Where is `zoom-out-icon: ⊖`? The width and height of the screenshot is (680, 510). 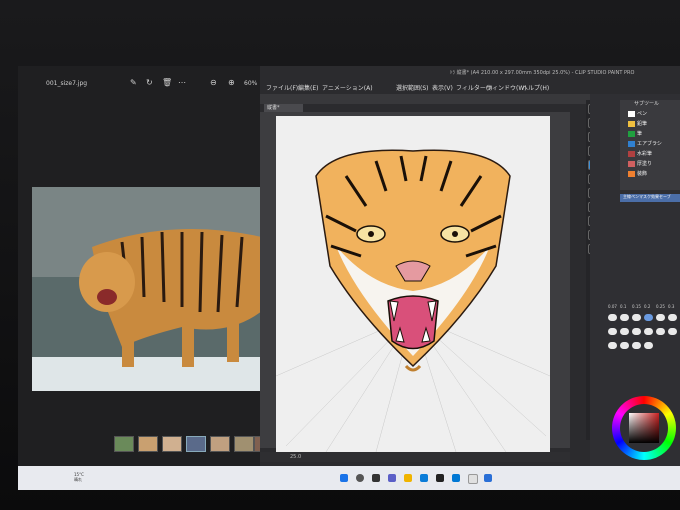
zoom-out-icon: ⊖ is located at coordinates (213, 82).